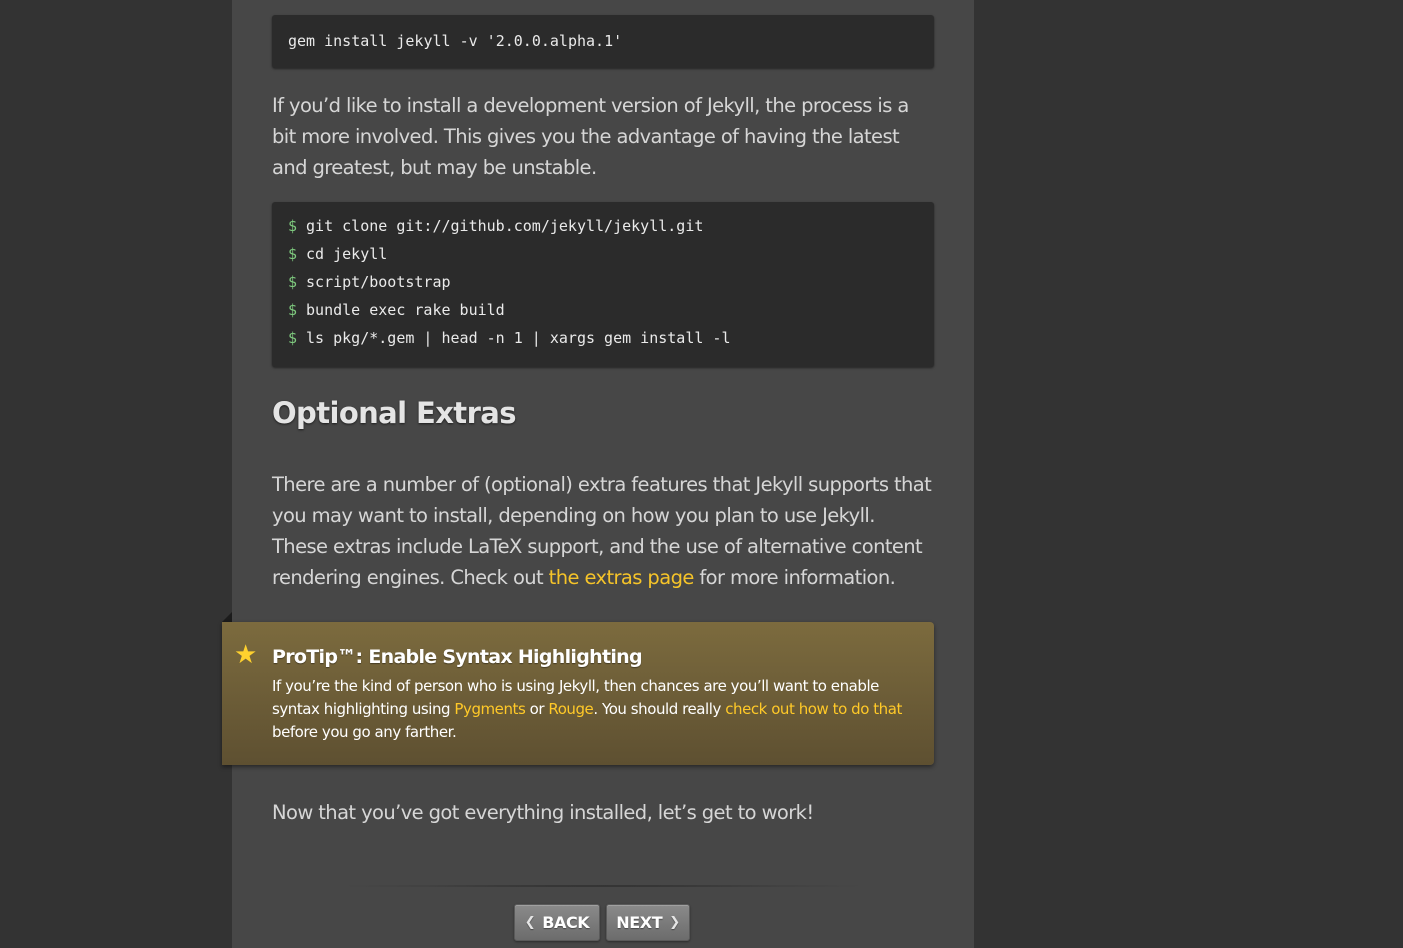 This screenshot has height=948, width=1403. Describe the element at coordinates (659, 709) in the screenshot. I see `protip-text-part: . You should really` at that location.